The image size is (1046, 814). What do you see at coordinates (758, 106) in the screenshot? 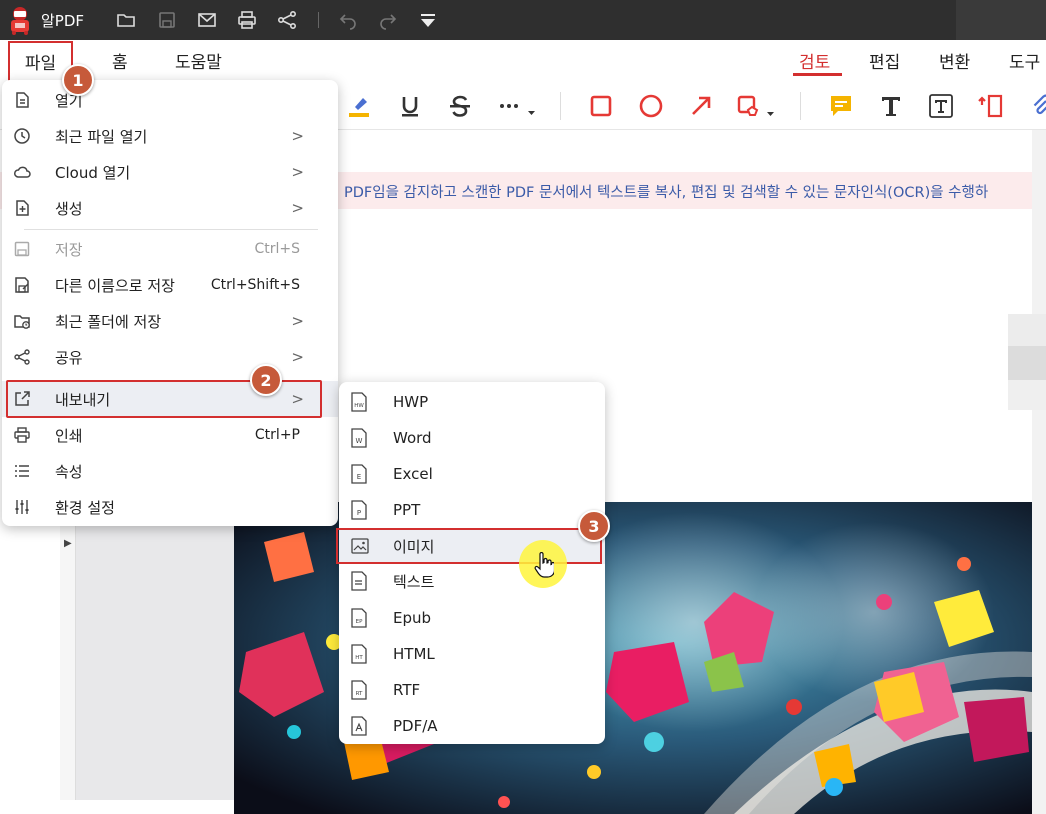
I see `shape-dropdown-icon` at bounding box center [758, 106].